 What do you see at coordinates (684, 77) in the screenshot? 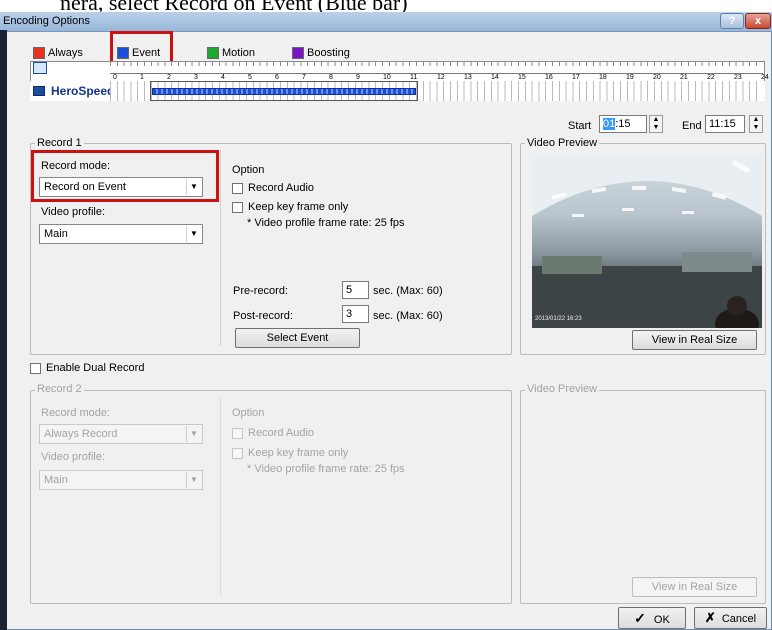
I see `hour-tick-21: 21` at bounding box center [684, 77].